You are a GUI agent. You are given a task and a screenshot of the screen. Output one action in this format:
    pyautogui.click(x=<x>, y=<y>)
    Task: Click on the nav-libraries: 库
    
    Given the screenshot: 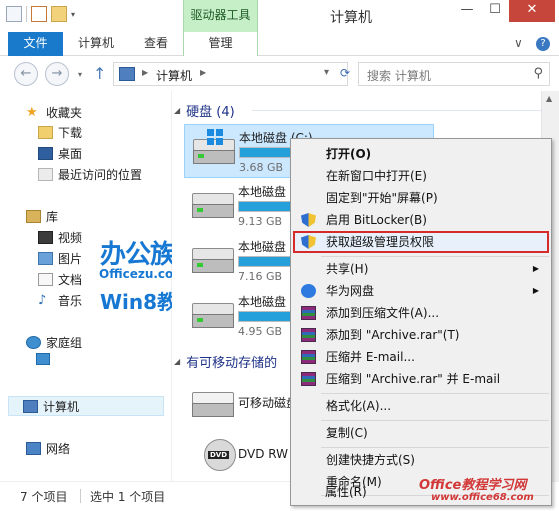 What is the action you would take?
    pyautogui.click(x=42, y=216)
    